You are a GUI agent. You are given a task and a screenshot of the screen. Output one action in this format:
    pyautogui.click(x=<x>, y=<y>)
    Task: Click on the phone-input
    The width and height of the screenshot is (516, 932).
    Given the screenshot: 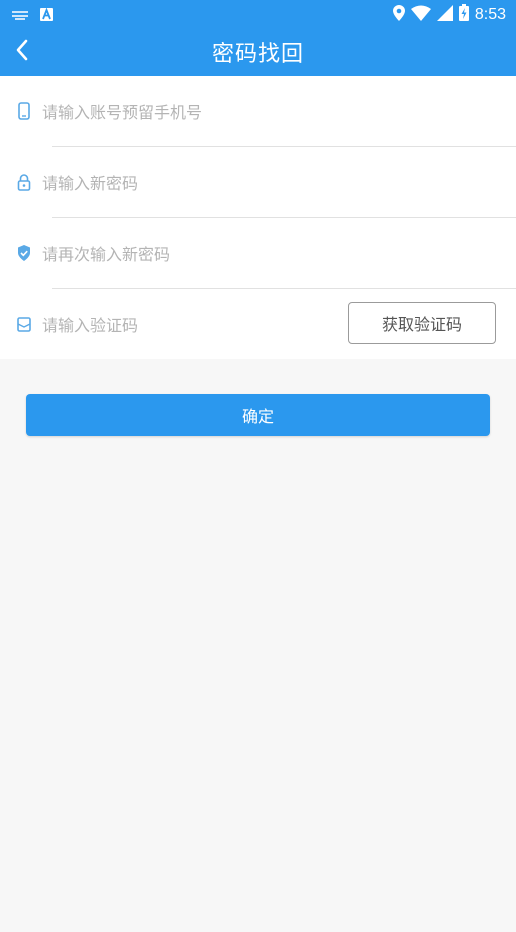 What is the action you would take?
    pyautogui.click(x=187, y=112)
    